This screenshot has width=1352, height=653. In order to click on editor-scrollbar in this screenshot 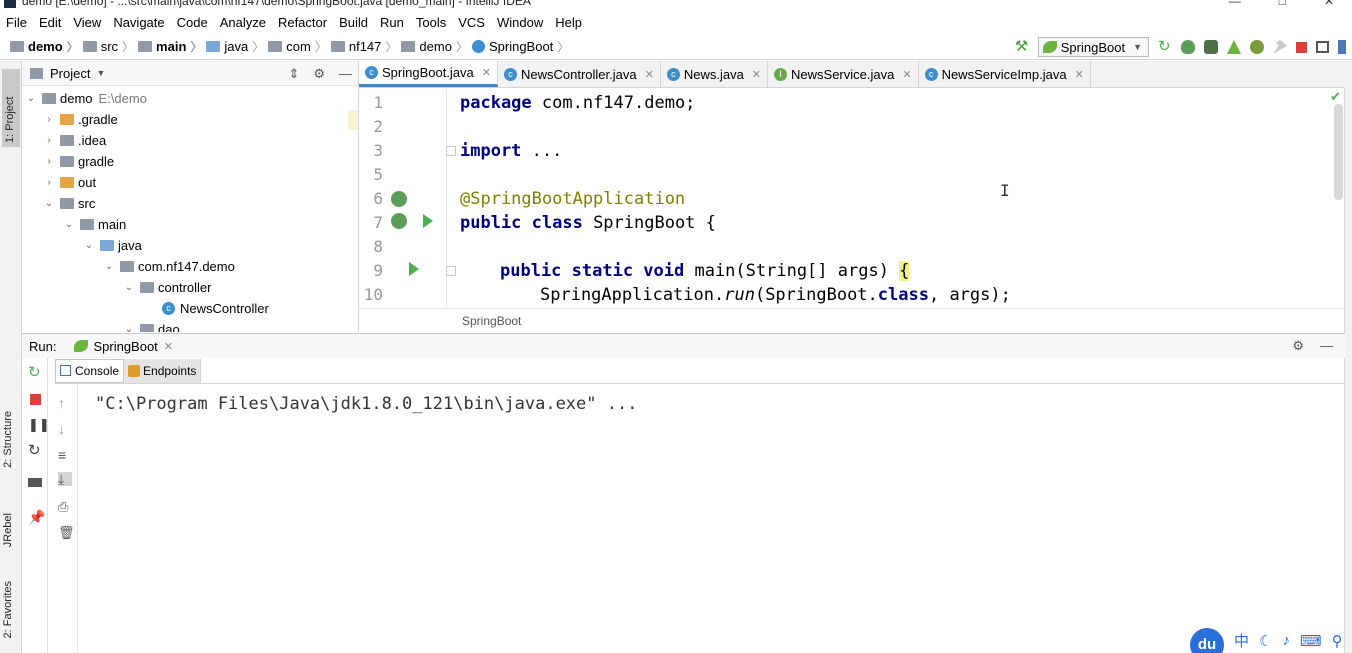, I will do `click(1338, 152)`.